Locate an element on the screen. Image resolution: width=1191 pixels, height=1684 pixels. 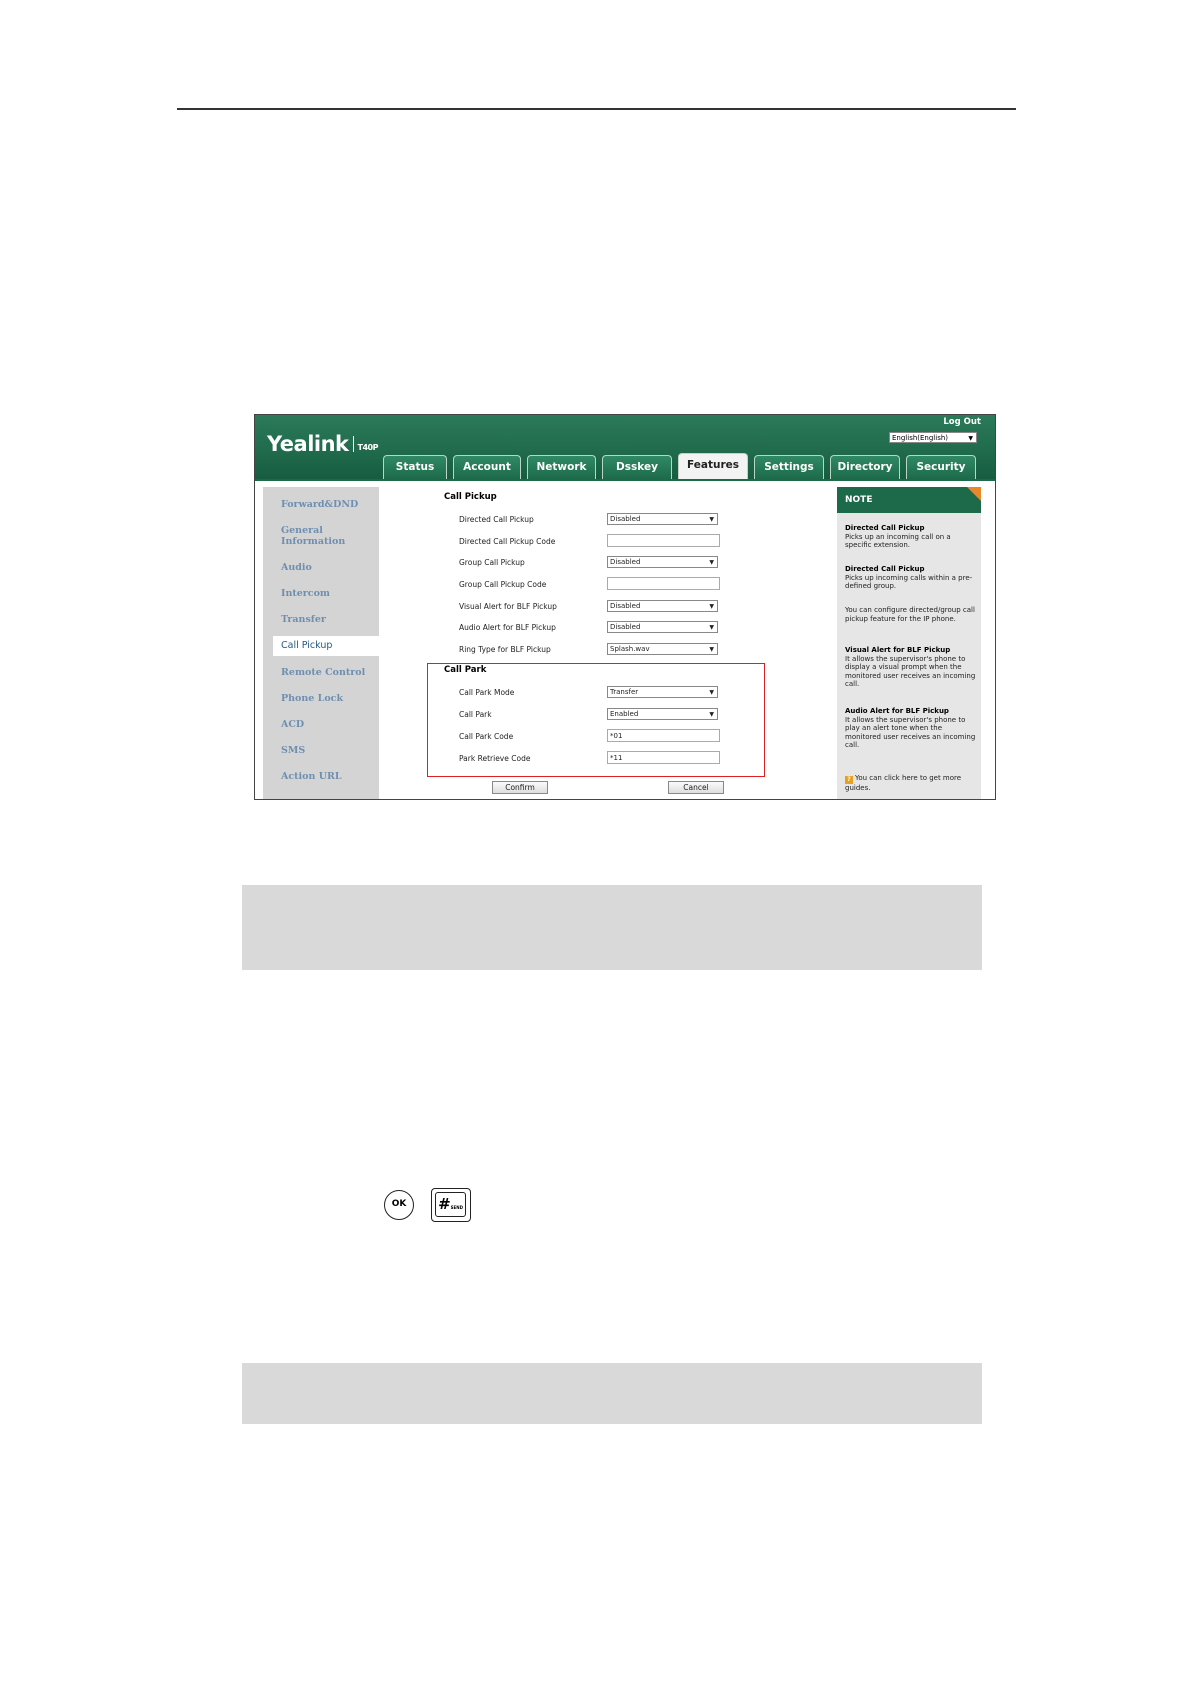
park-retrieve-code-input: *11 is located at coordinates (663, 757).